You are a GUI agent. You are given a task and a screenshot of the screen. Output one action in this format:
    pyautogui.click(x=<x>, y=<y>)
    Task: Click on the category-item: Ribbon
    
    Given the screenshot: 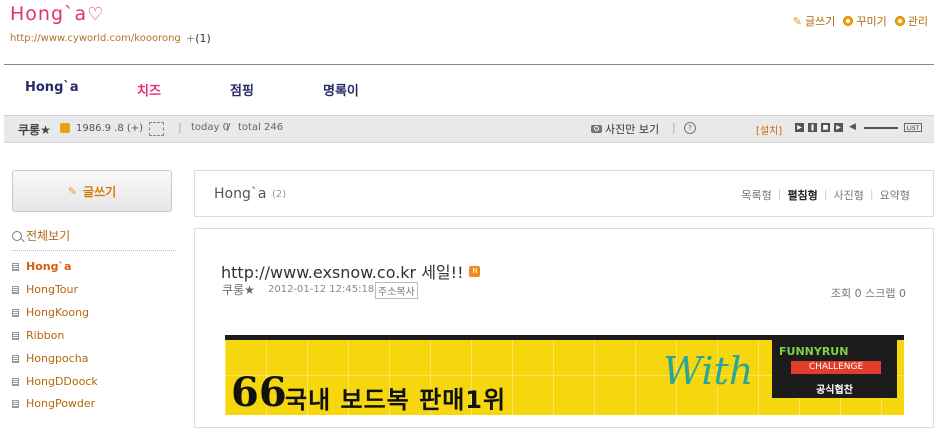 What is the action you would take?
    pyautogui.click(x=38, y=335)
    